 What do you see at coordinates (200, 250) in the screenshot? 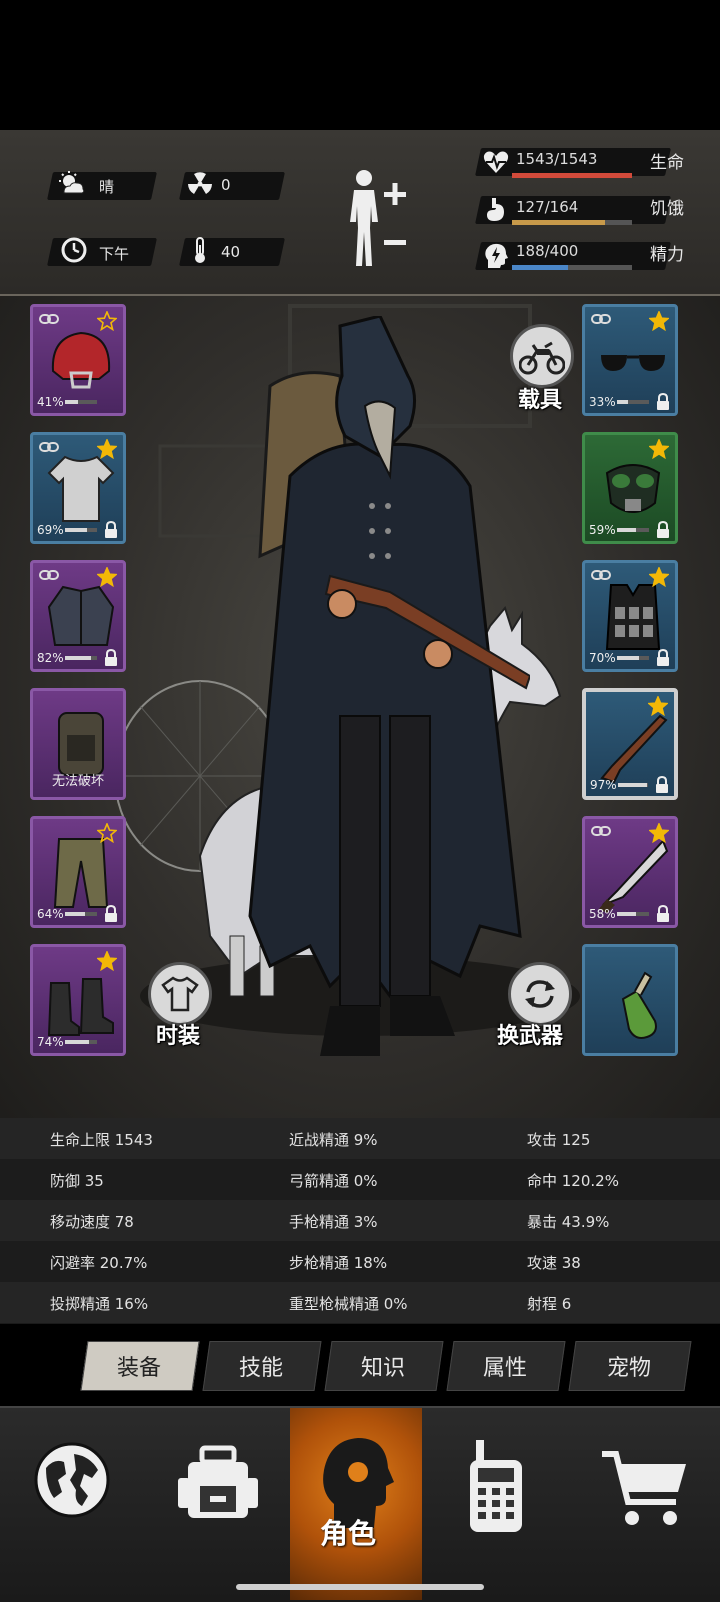
I see `thermometer-icon` at bounding box center [200, 250].